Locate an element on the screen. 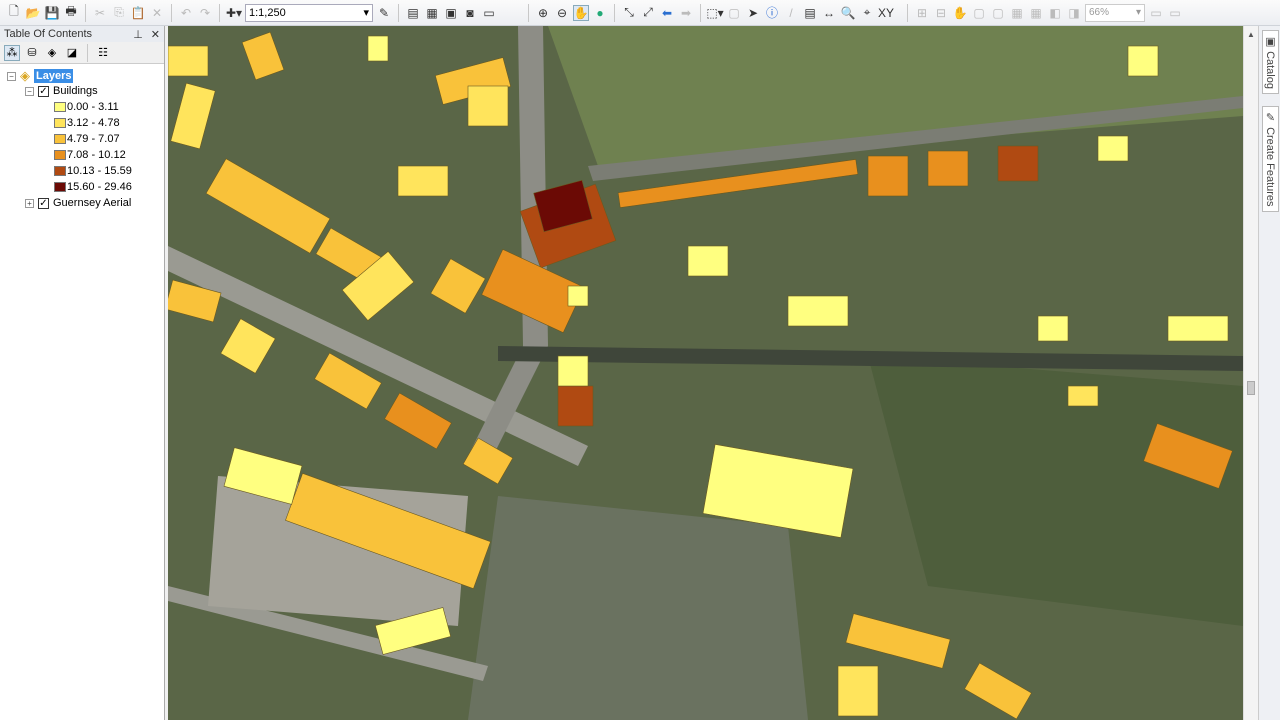 Image resolution: width=1280 pixels, height=720 pixels. hyperlink-icon: / is located at coordinates (791, 13).